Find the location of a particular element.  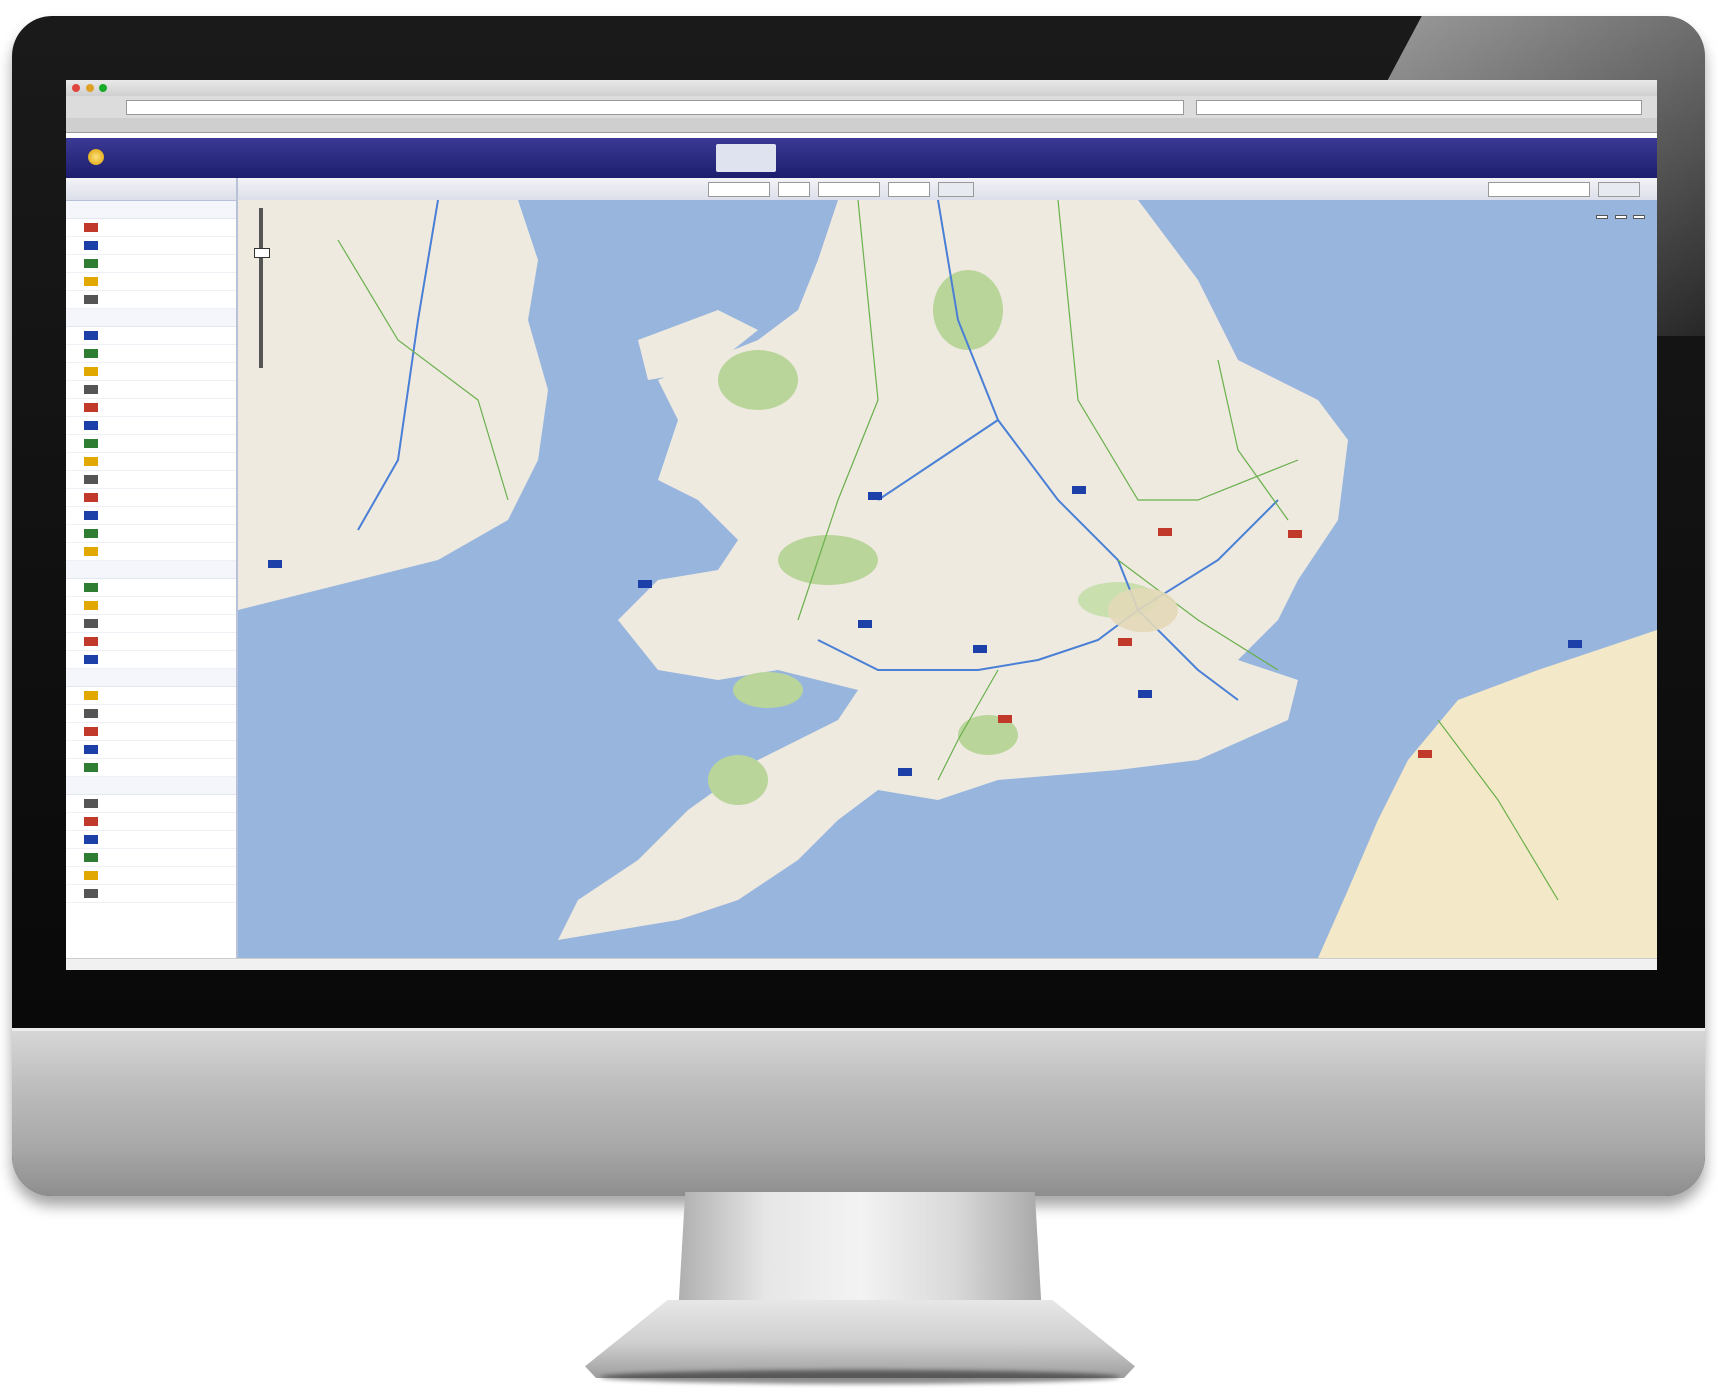

map-type-satellite is located at coordinates (1620, 217).